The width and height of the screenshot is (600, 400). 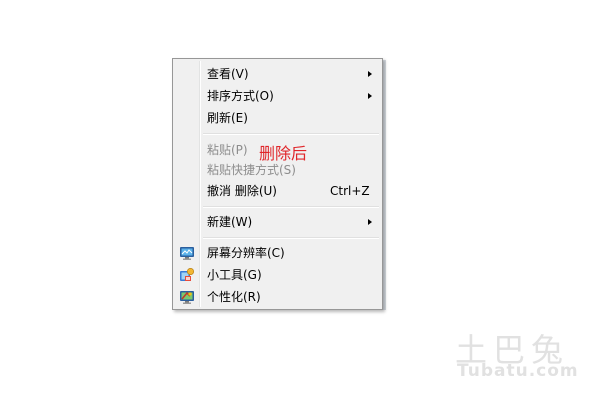 What do you see at coordinates (187, 253) in the screenshot?
I see `screen-resolution-icon` at bounding box center [187, 253].